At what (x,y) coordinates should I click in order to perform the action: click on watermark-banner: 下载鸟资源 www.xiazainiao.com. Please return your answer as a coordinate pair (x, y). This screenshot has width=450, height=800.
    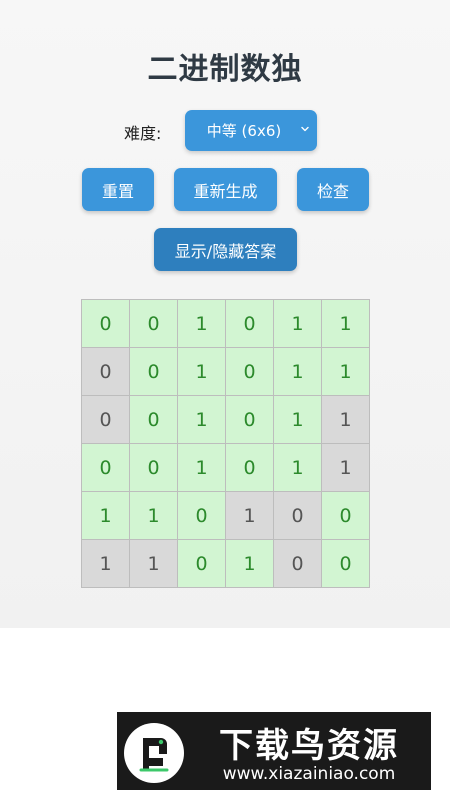
    Looking at the image, I should click on (274, 751).